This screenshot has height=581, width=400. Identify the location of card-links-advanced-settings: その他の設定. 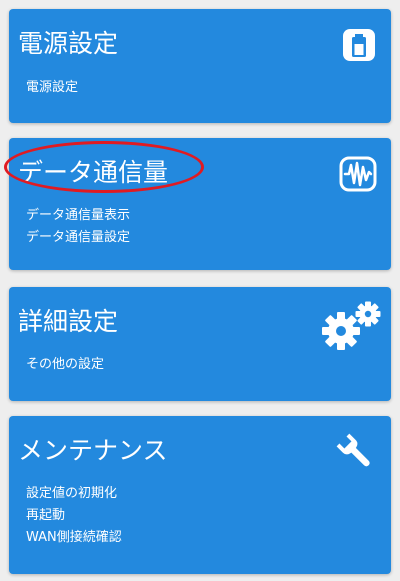
(65, 365).